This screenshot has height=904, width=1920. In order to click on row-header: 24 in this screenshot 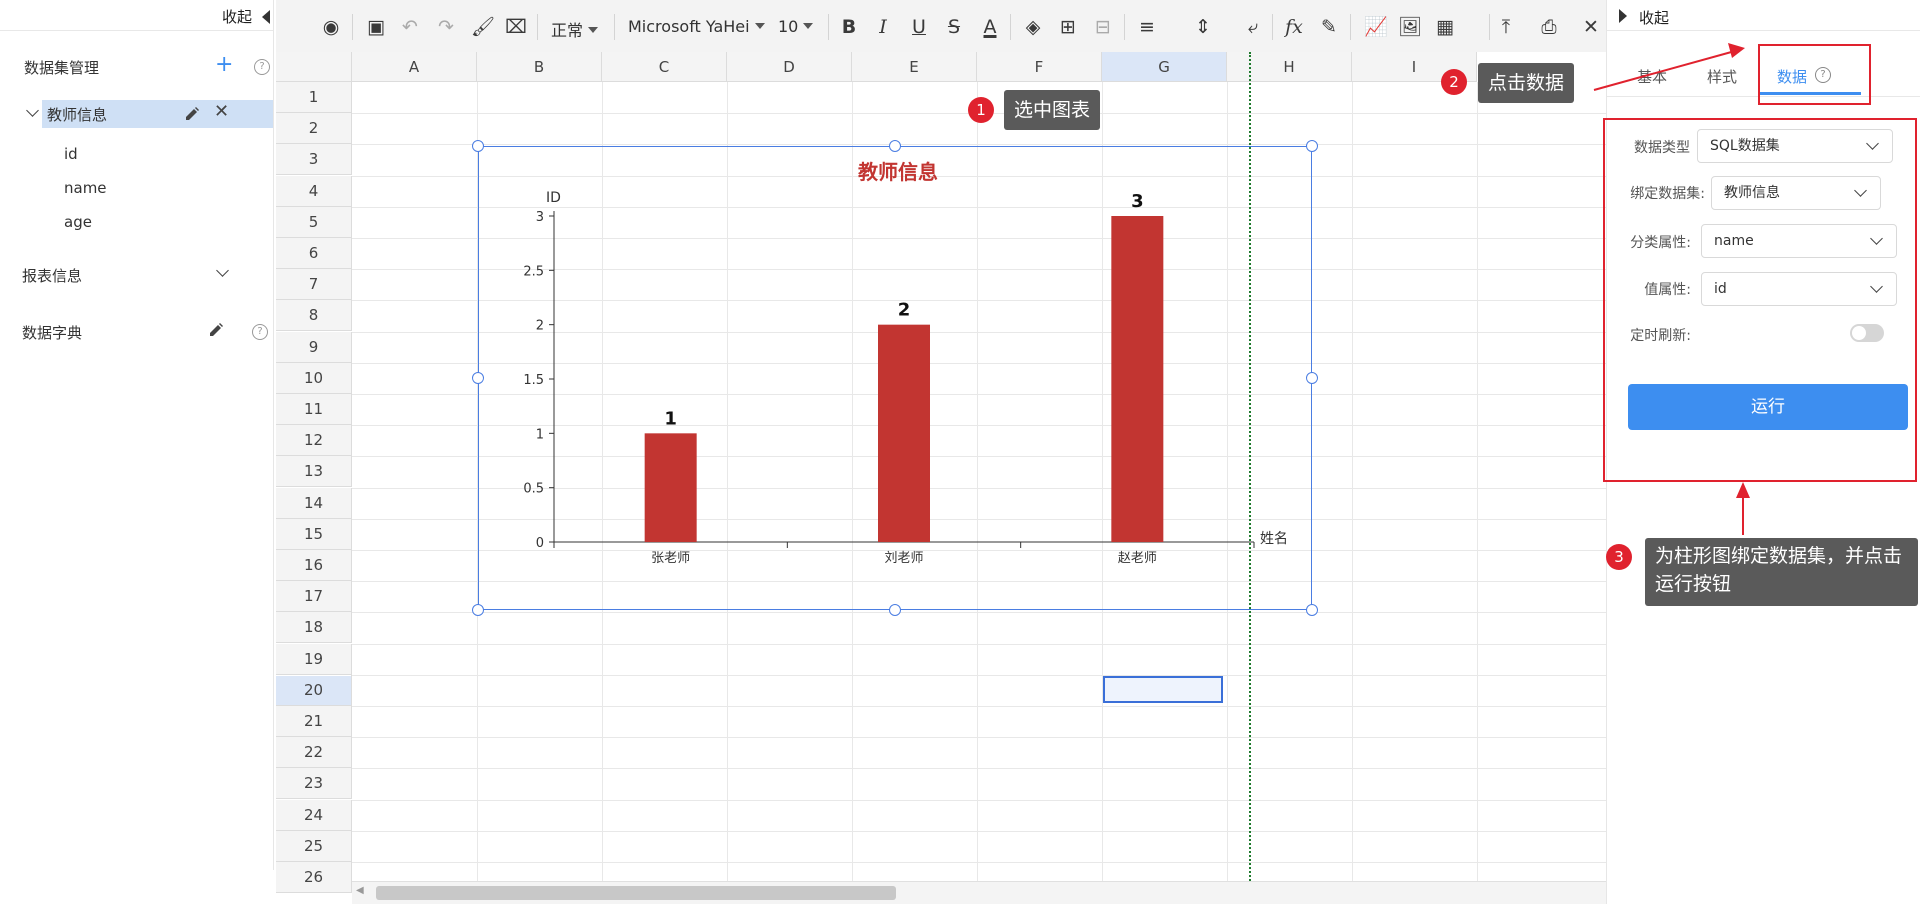, I will do `click(314, 815)`.